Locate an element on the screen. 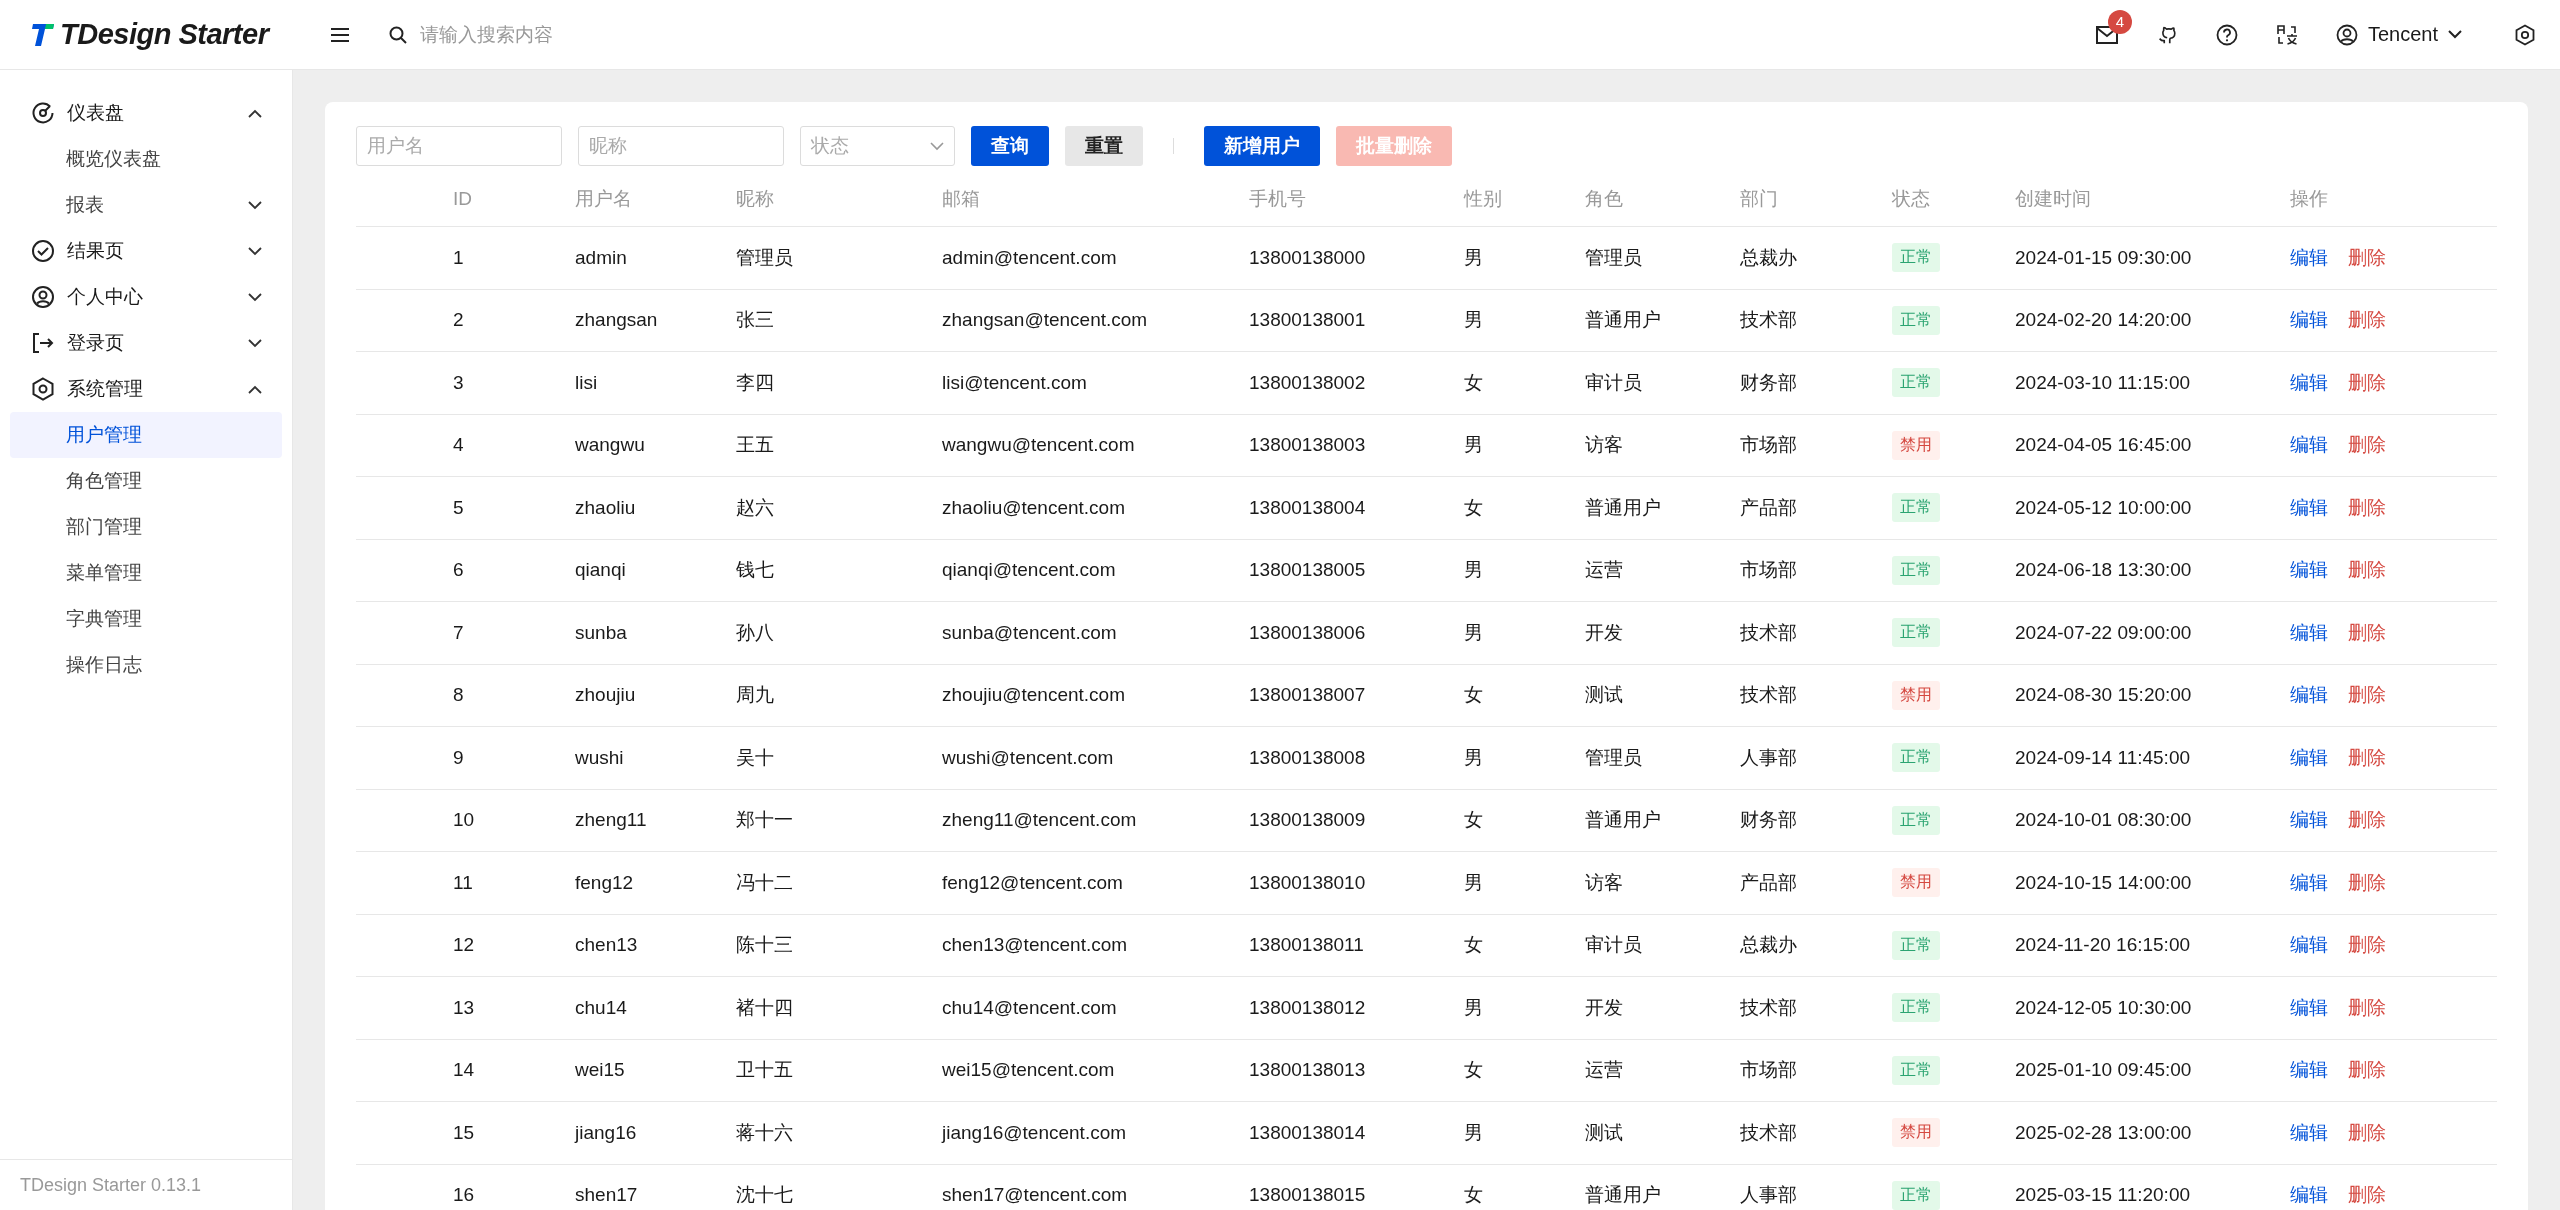 The width and height of the screenshot is (2560, 1210). button: 查询 is located at coordinates (1010, 146).